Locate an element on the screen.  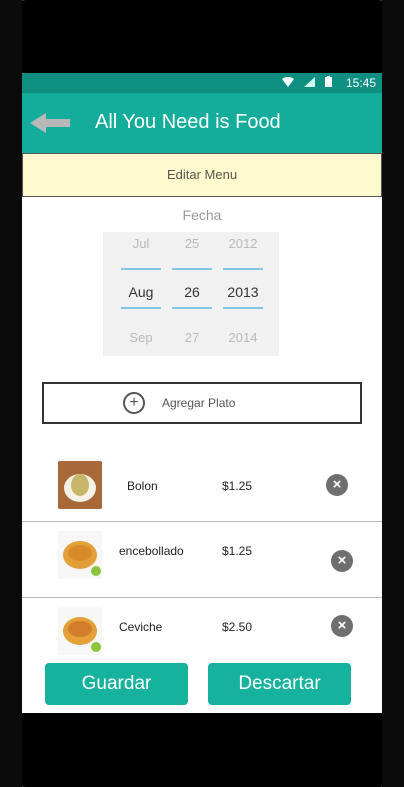
status-icons is located at coordinates (307, 81).